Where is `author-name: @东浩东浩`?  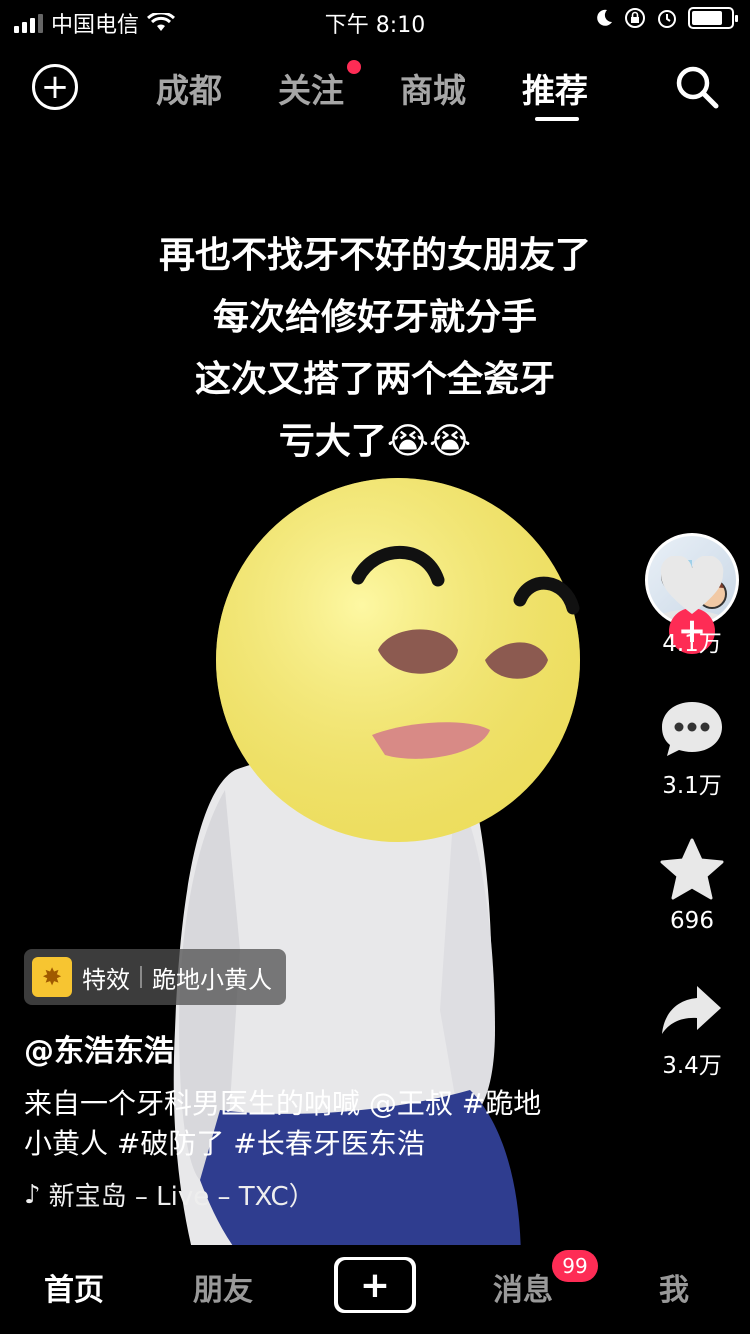
author-name: @东浩东浩 is located at coordinates (99, 1048).